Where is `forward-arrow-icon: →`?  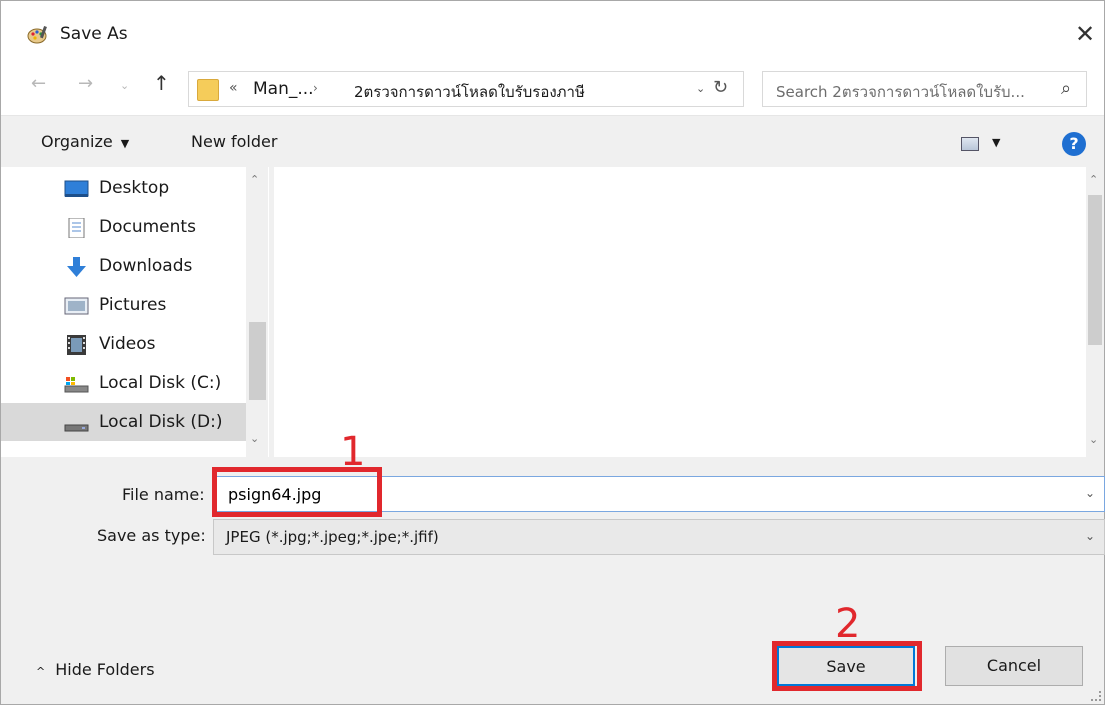
forward-arrow-icon: → is located at coordinates (85, 83).